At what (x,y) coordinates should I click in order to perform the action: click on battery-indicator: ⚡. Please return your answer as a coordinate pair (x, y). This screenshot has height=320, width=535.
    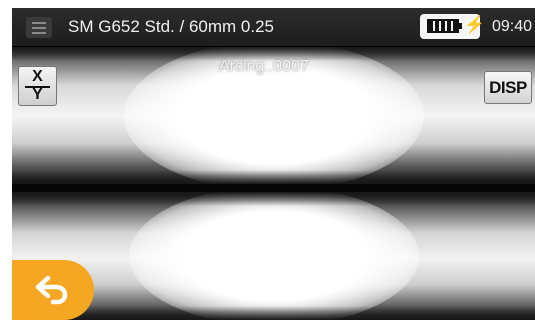
    Looking at the image, I should click on (452, 26).